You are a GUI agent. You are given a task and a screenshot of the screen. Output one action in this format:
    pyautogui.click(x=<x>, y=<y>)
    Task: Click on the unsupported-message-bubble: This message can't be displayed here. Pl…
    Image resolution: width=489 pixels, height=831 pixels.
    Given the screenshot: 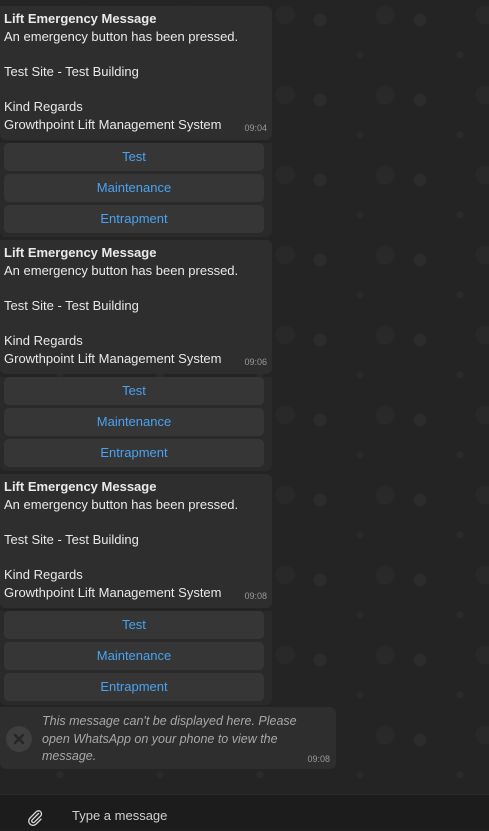 What is the action you would take?
    pyautogui.click(x=168, y=738)
    